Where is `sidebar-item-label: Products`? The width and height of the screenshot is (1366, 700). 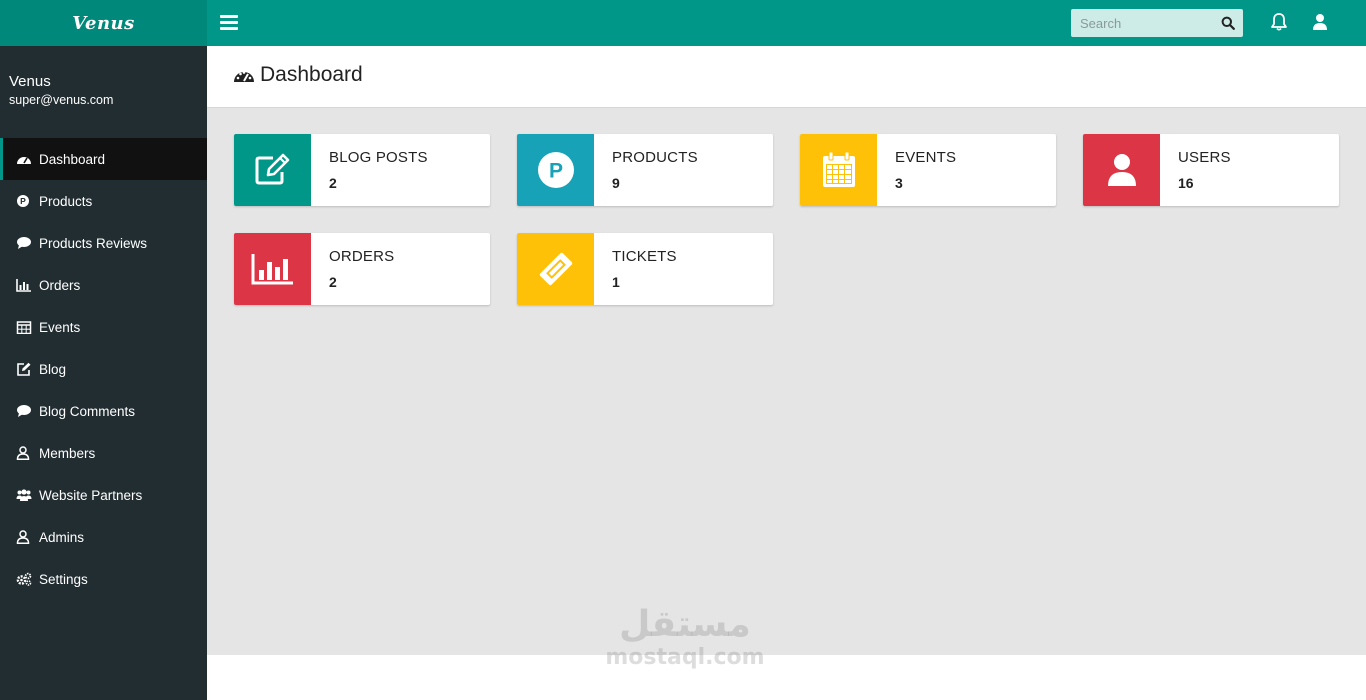
sidebar-item-label: Products is located at coordinates (66, 201).